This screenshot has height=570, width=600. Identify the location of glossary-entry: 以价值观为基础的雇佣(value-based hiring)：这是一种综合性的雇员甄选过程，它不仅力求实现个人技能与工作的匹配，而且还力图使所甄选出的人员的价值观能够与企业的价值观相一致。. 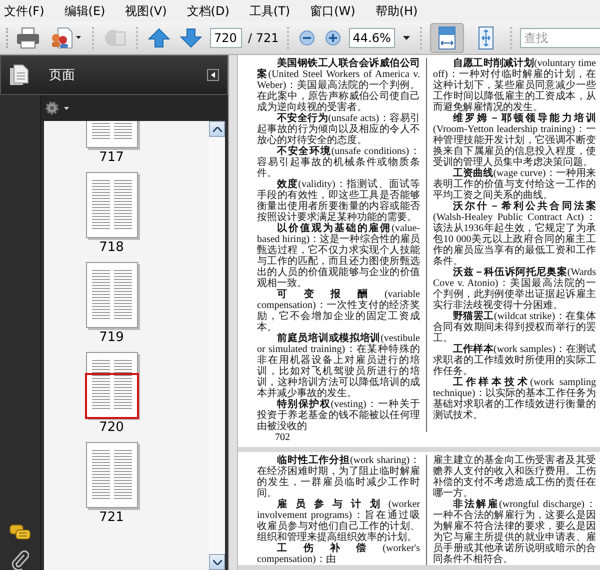
(338, 256).